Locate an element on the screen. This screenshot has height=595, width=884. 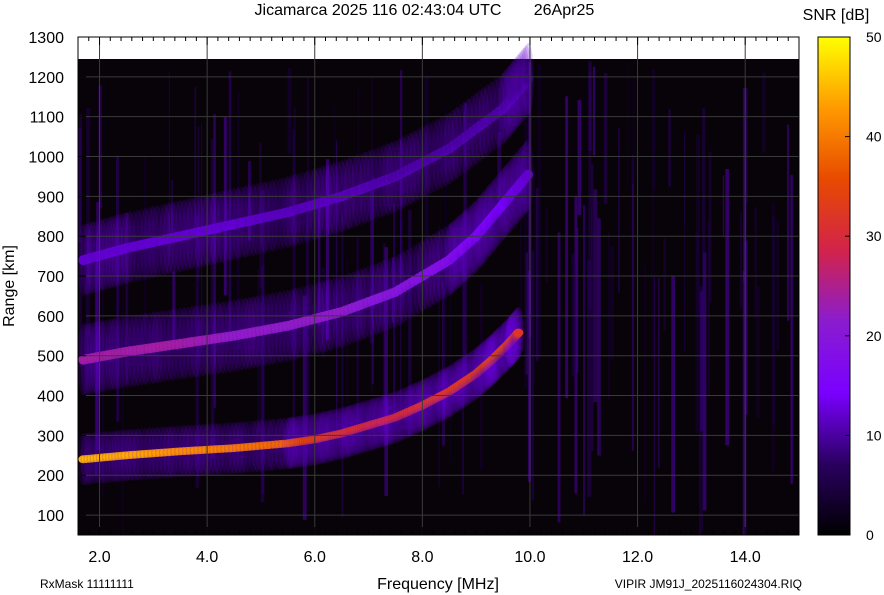
colorbar: 0 10 20 30 40 50 SNR [dB] is located at coordinates (842, 275).